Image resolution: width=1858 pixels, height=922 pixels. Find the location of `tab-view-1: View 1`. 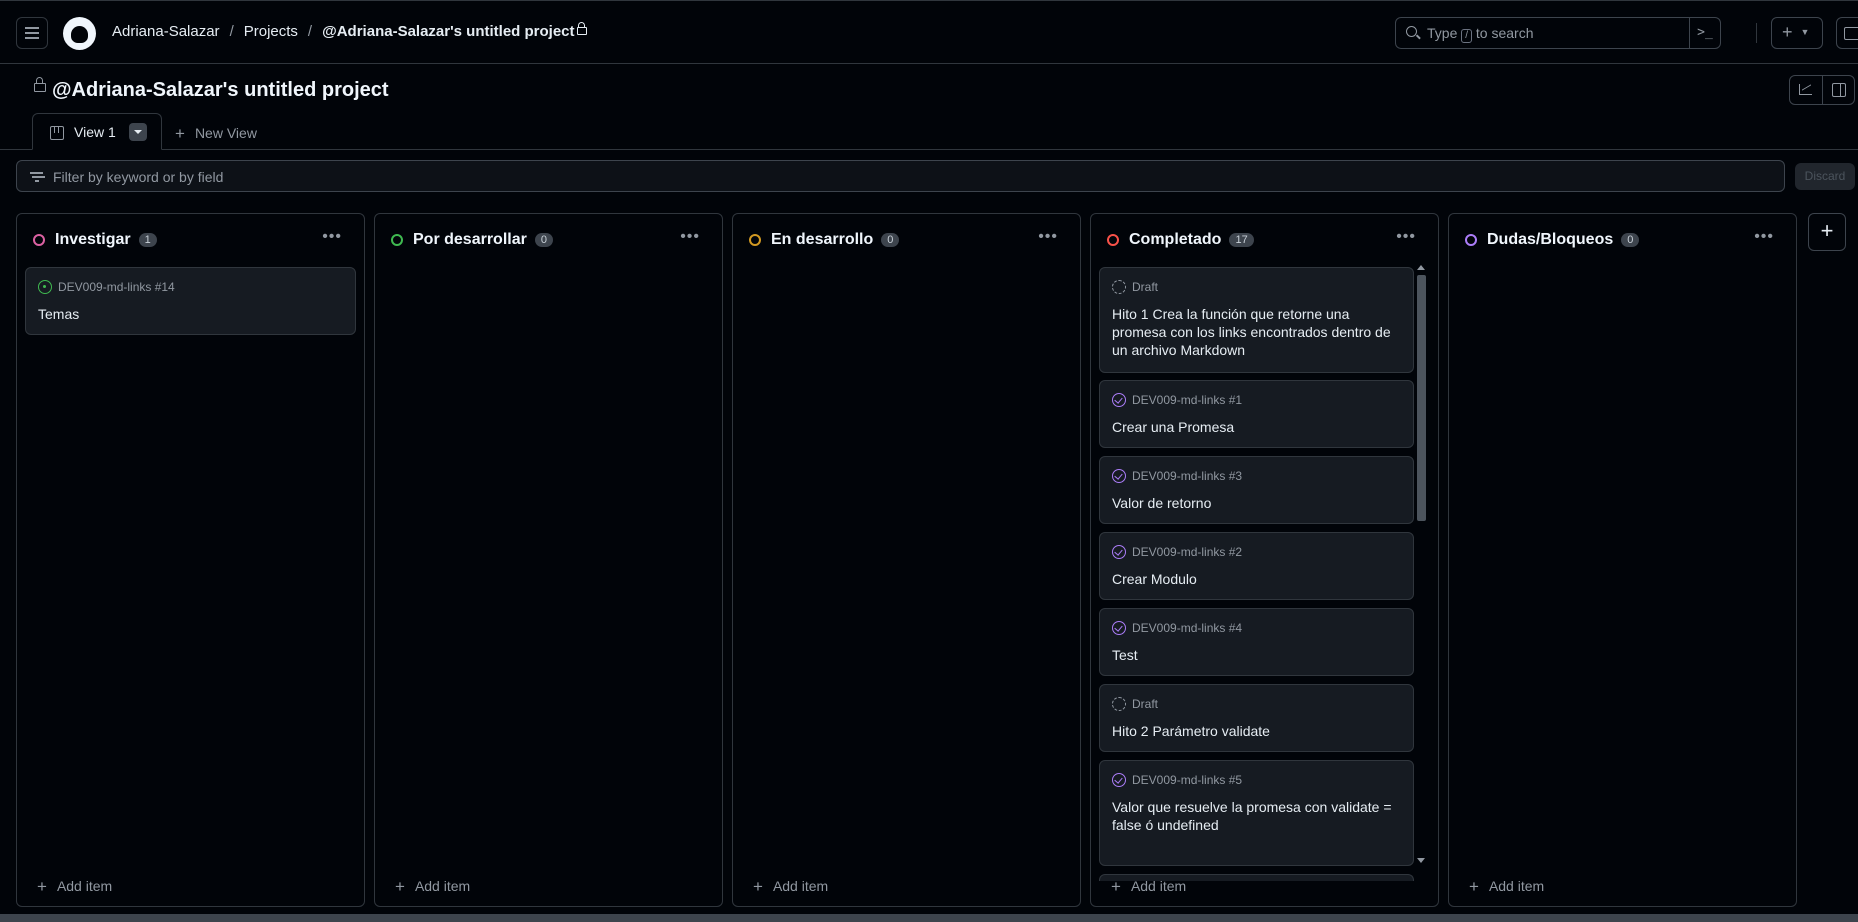

tab-view-1: View 1 is located at coordinates (97, 131).